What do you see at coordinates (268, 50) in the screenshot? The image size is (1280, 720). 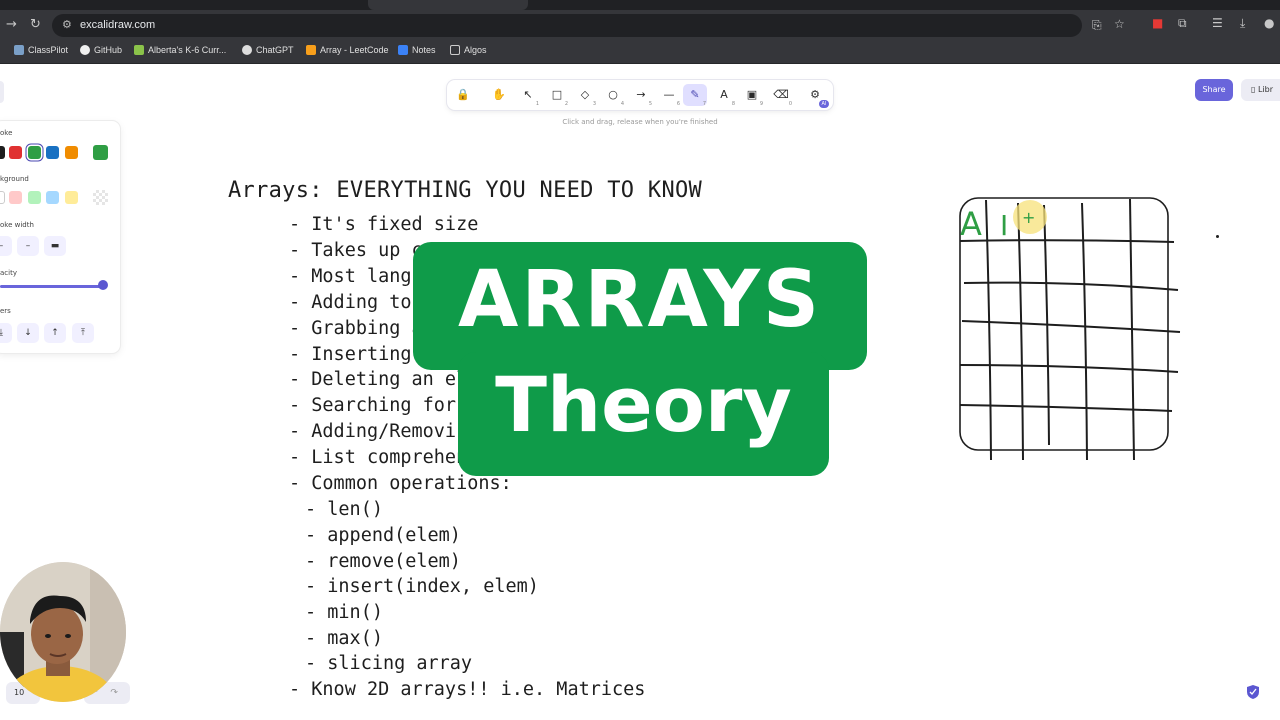 I see `bookmark-chatgpt: ChatGPT` at bounding box center [268, 50].